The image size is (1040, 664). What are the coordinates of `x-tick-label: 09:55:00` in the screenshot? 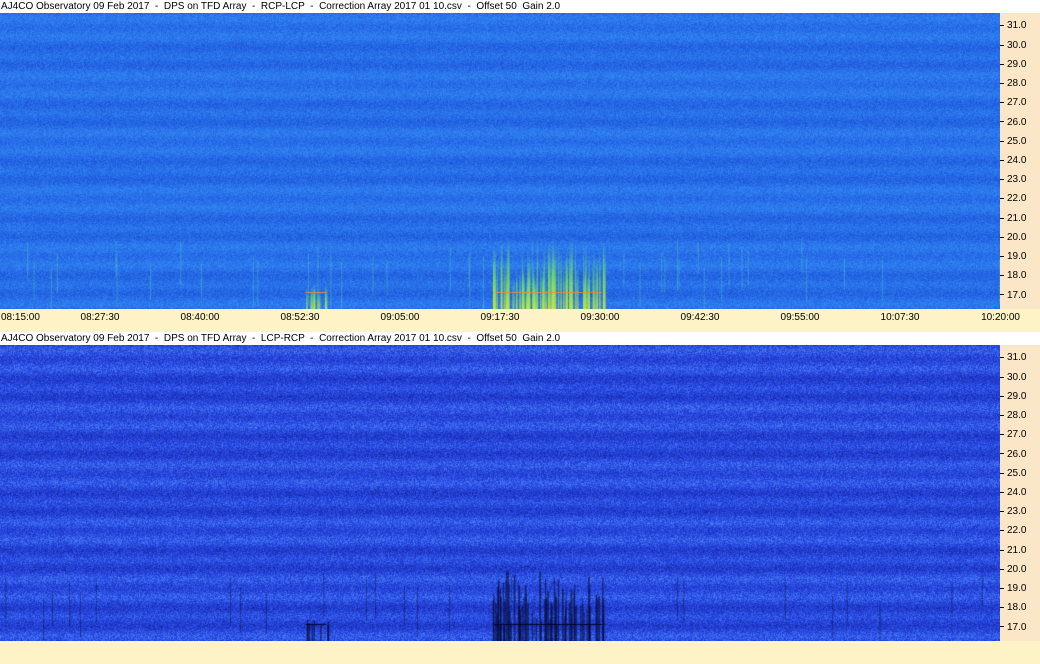 It's located at (800, 317).